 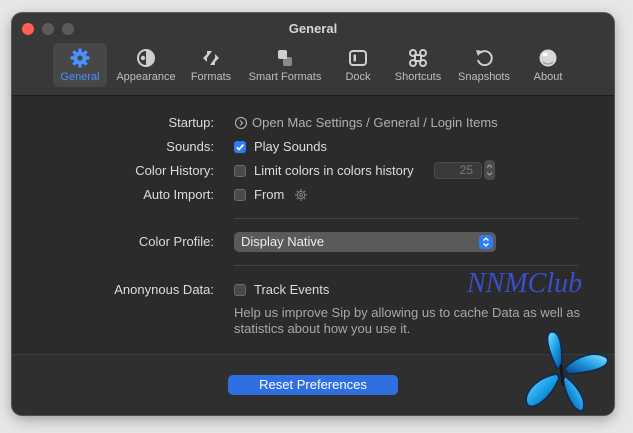 I want to click on undo-arrow-icon, so click(x=484, y=58).